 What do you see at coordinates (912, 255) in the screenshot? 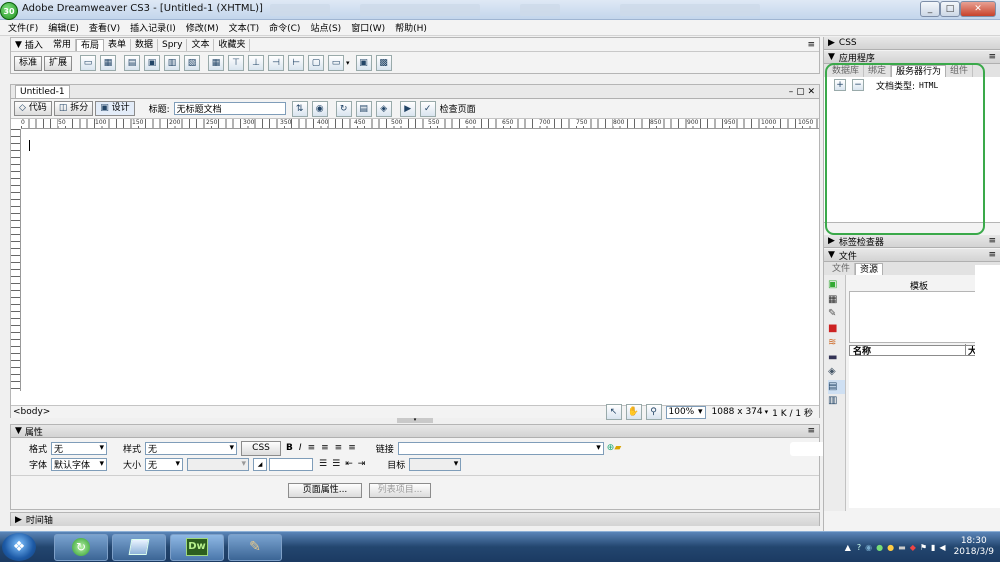
I see `files-panel-header: ▼ 文件 ≡` at bounding box center [912, 255].